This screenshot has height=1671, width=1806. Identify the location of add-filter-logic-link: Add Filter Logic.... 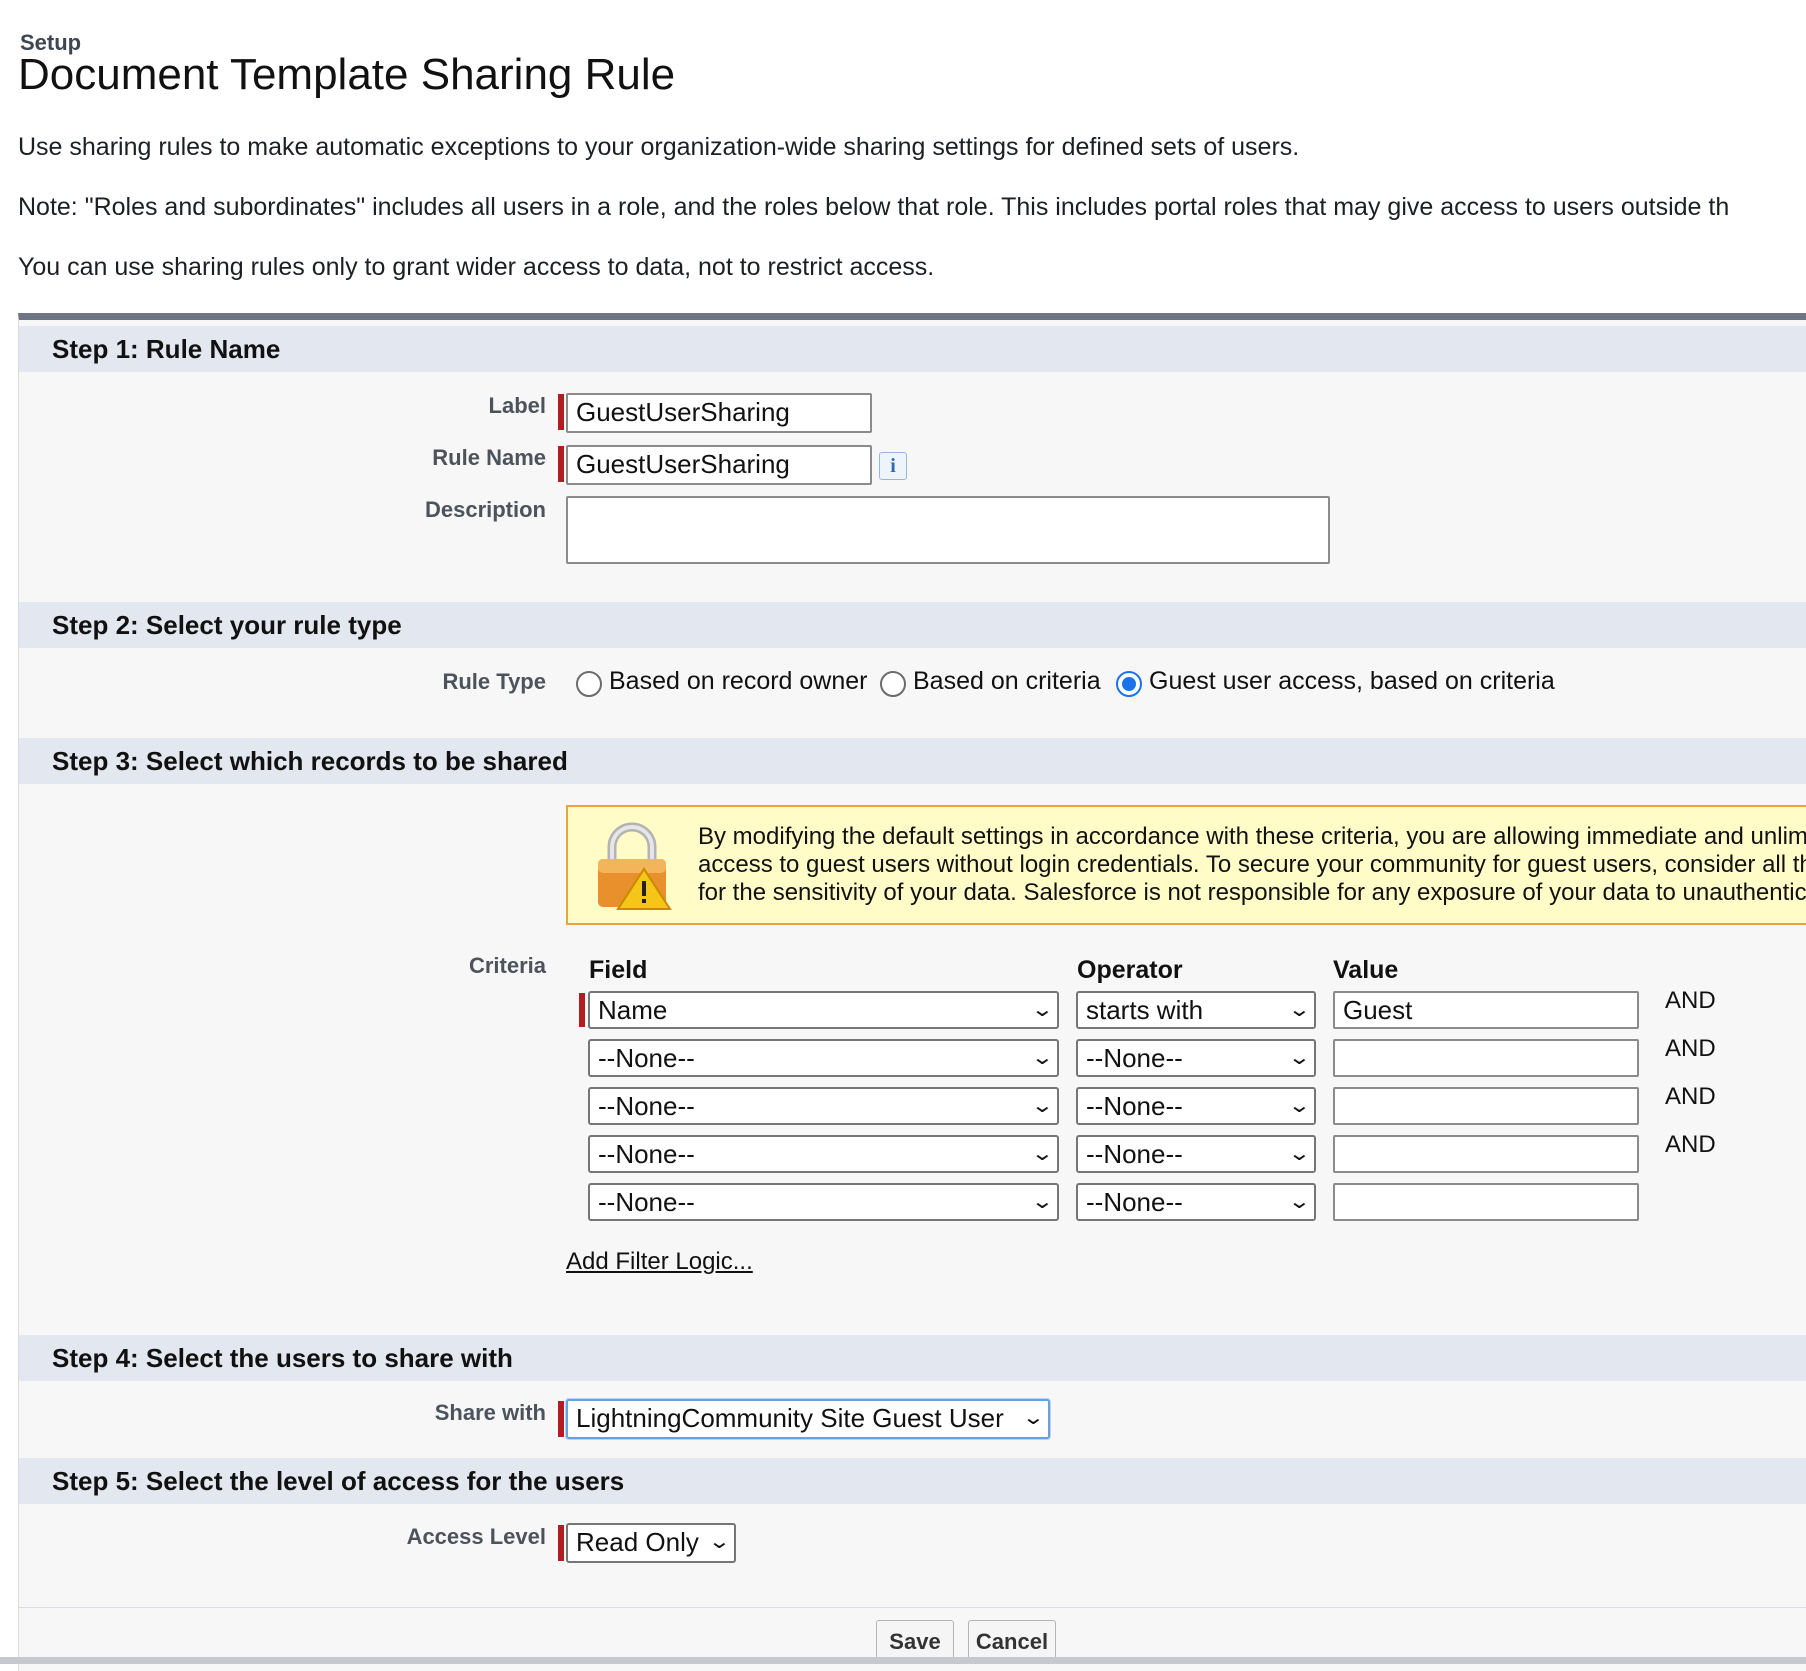
(659, 1262).